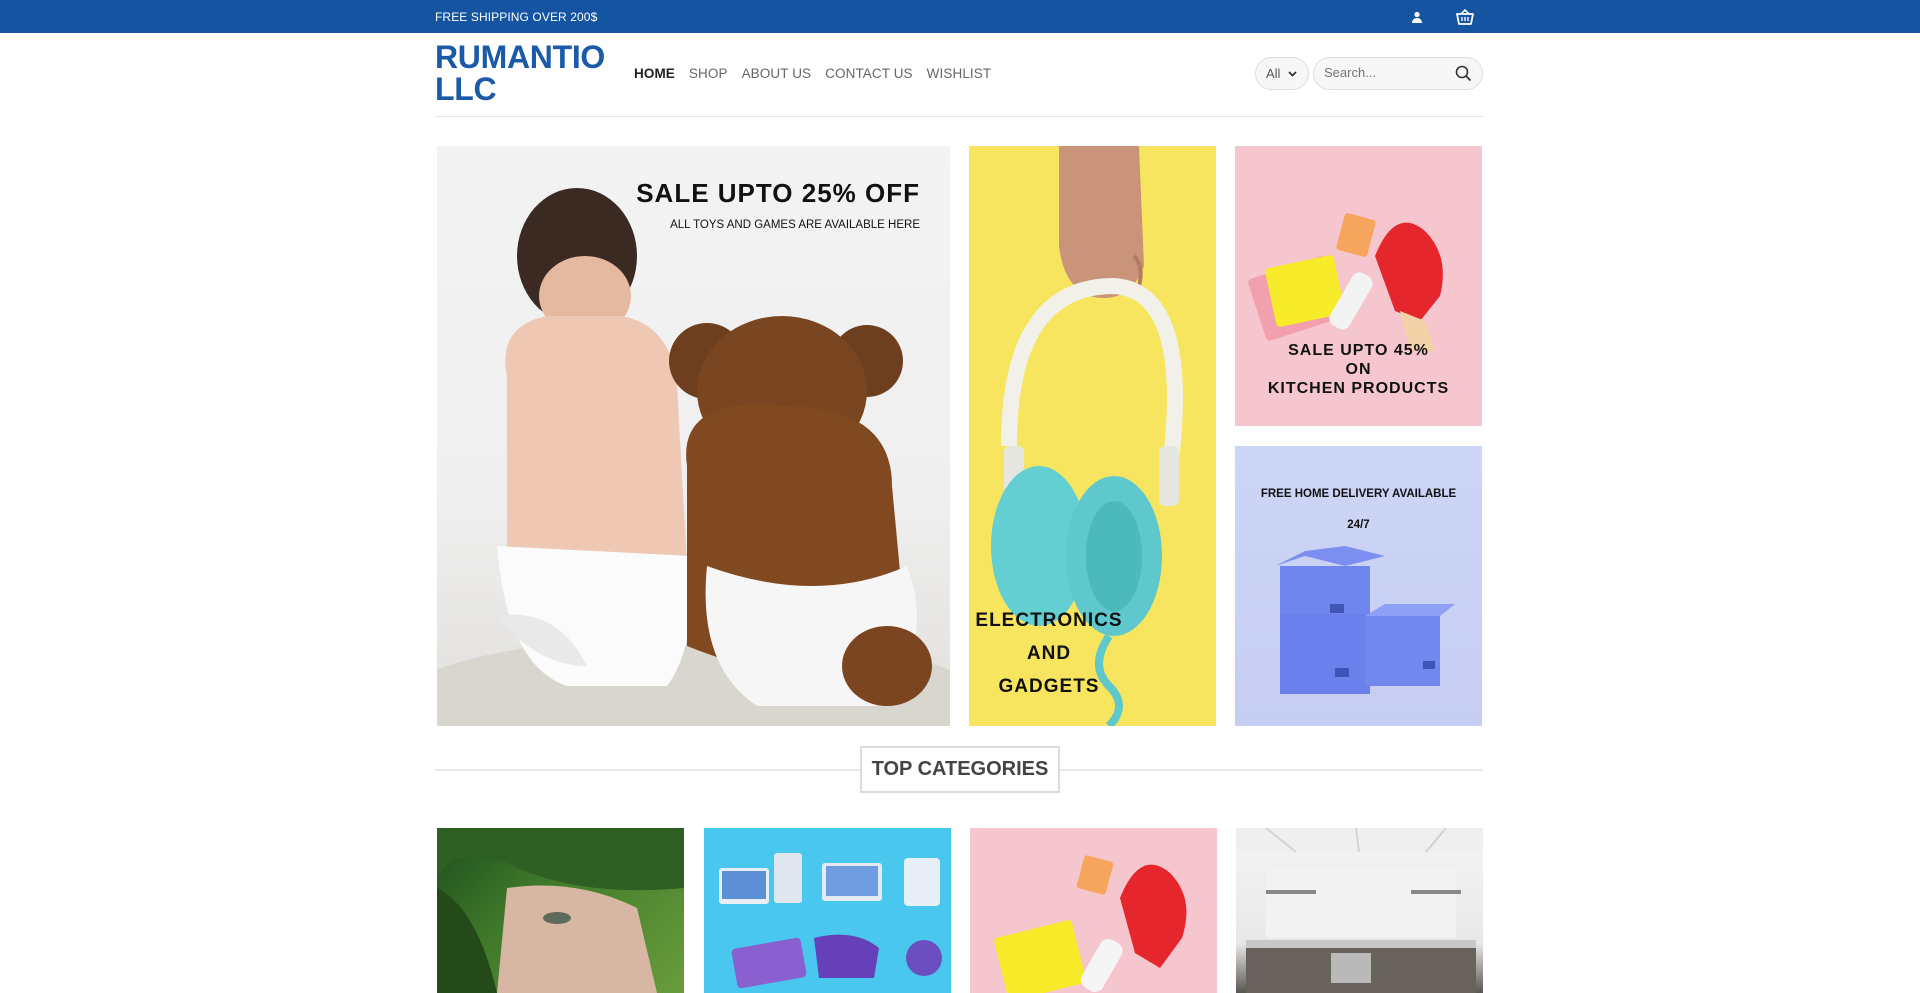  I want to click on nav-home: HOME, so click(654, 73).